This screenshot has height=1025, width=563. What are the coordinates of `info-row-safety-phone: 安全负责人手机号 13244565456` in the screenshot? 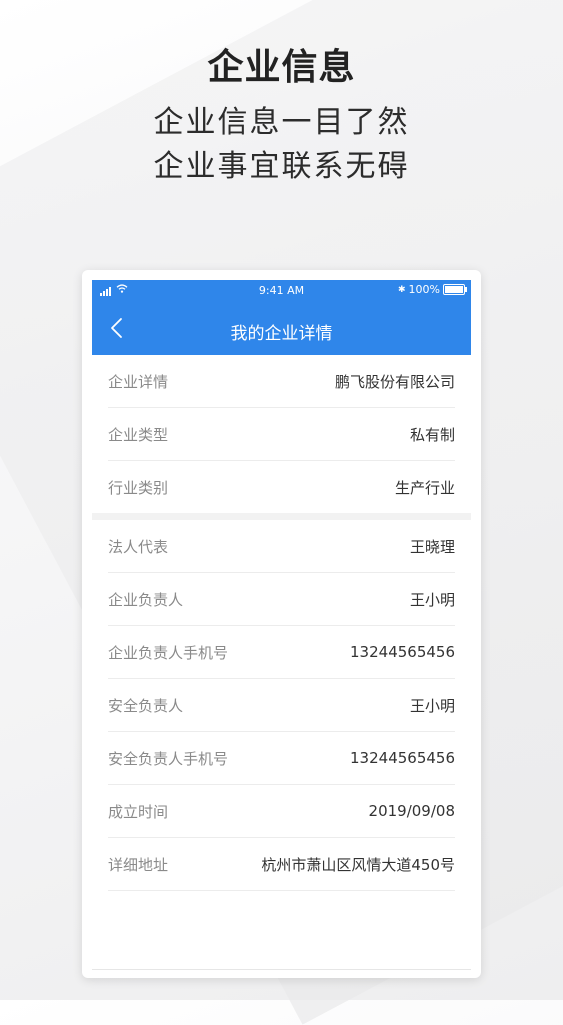 It's located at (281, 758).